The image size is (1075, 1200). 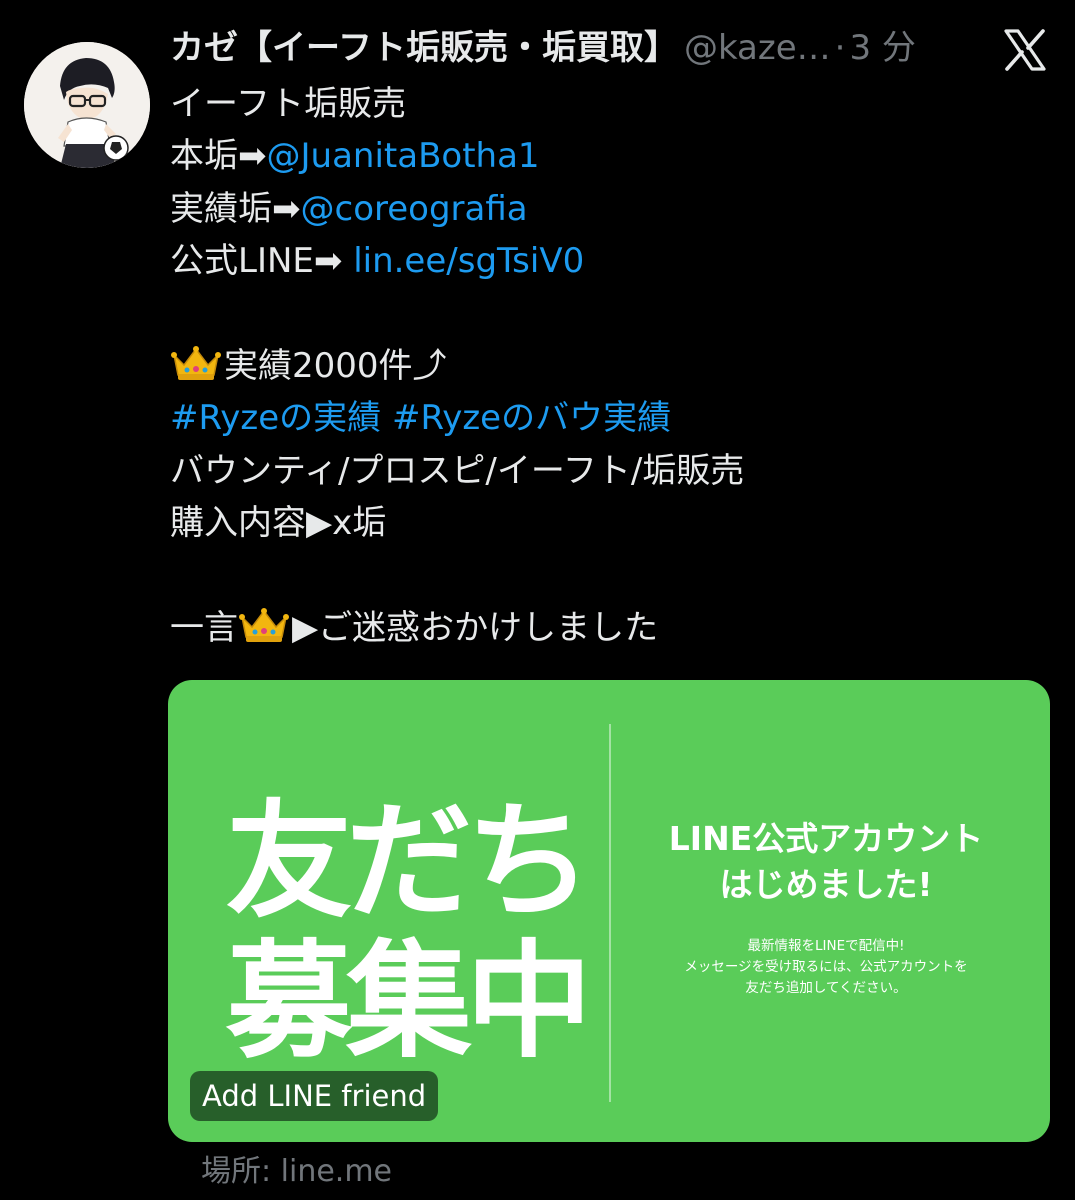 What do you see at coordinates (826, 946) in the screenshot?
I see `card-description-line: 最新情報をLINEで配信中!` at bounding box center [826, 946].